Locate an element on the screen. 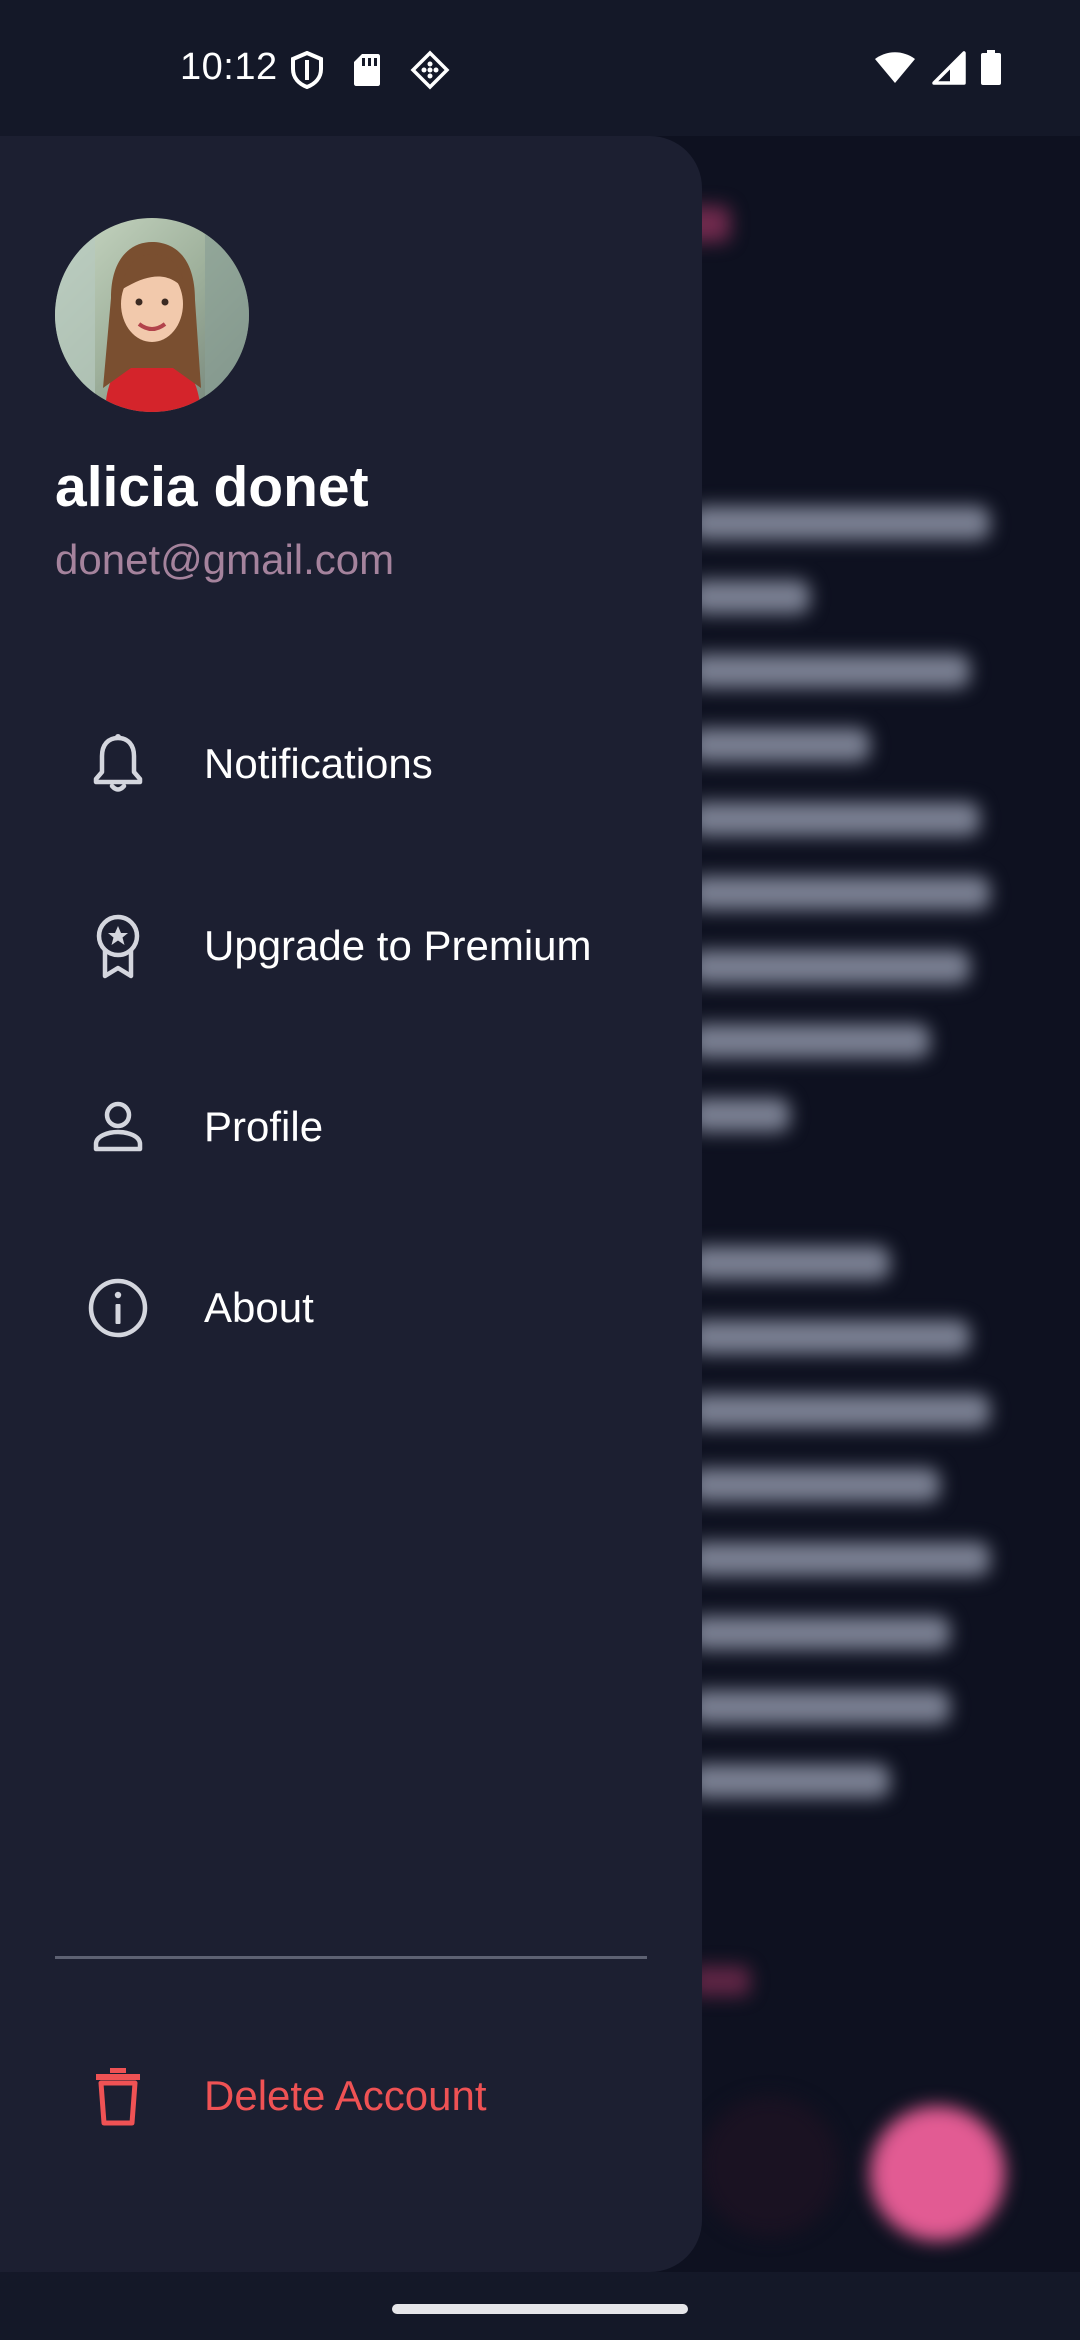  menu-item-notifications: Notifications is located at coordinates (351, 764).